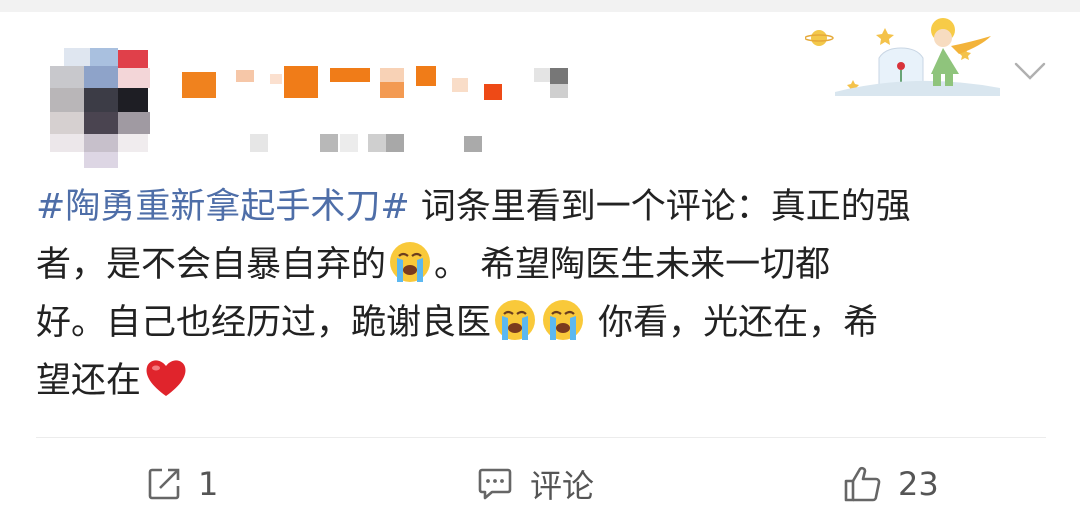  I want to click on post-text-line2: 者，是不会自暴自弃的, so click(211, 265).